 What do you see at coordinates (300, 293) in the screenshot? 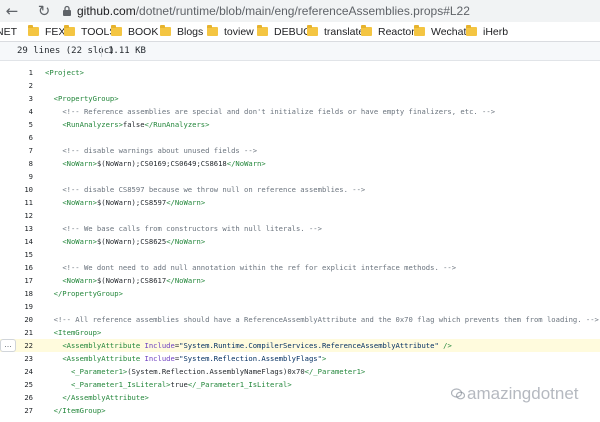
I see `code-line: 18 </PropertyGroup>` at bounding box center [300, 293].